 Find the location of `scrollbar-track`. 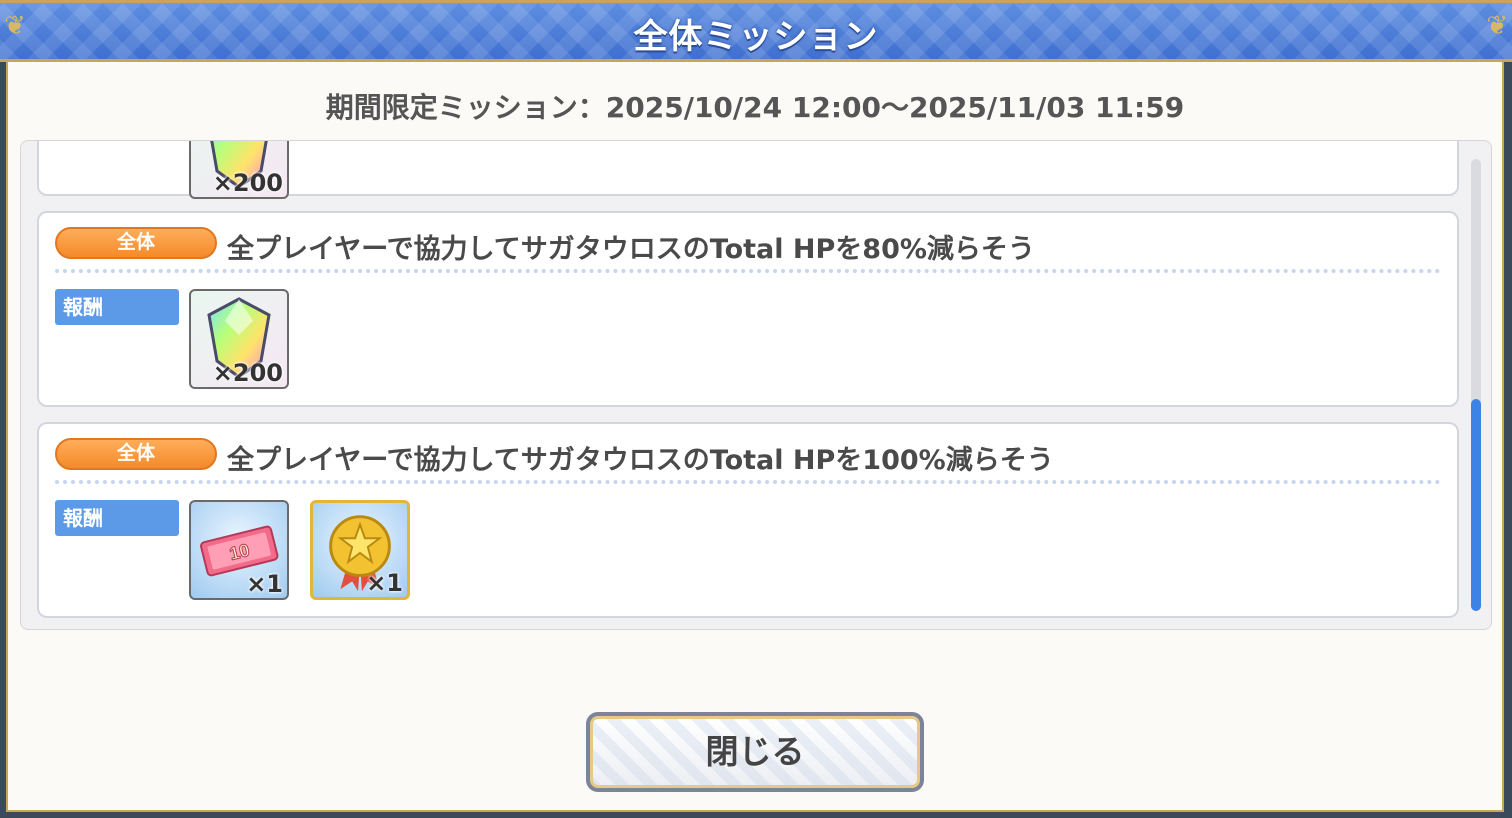

scrollbar-track is located at coordinates (1476, 385).